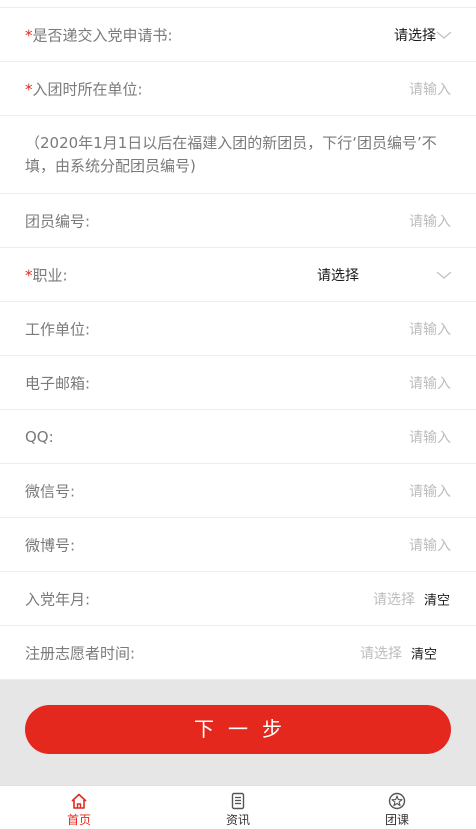 The height and width of the screenshot is (829, 476). What do you see at coordinates (381, 653) in the screenshot?
I see `volunteer-date-picker: 请选择` at bounding box center [381, 653].